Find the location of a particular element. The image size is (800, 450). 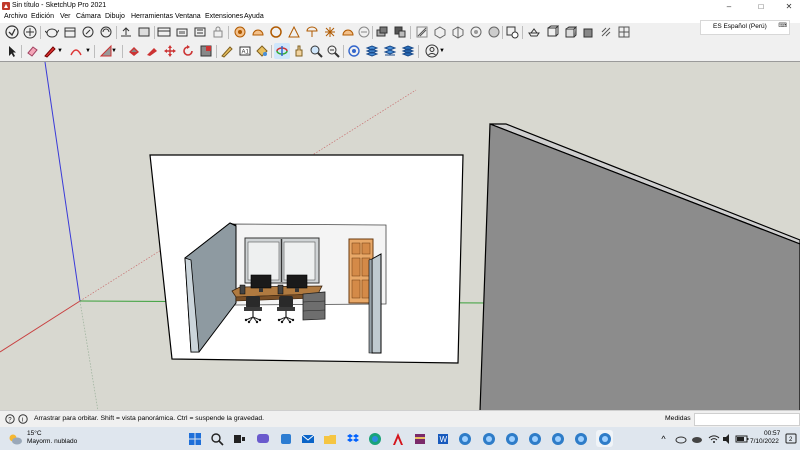

battery-icon is located at coordinates (741, 438).